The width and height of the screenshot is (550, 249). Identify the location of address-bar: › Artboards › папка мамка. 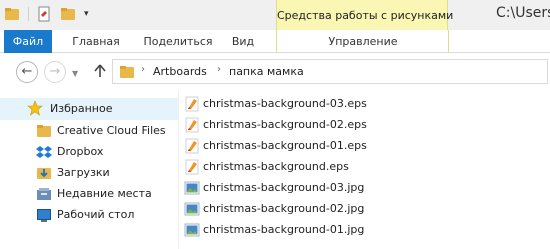
(330, 71).